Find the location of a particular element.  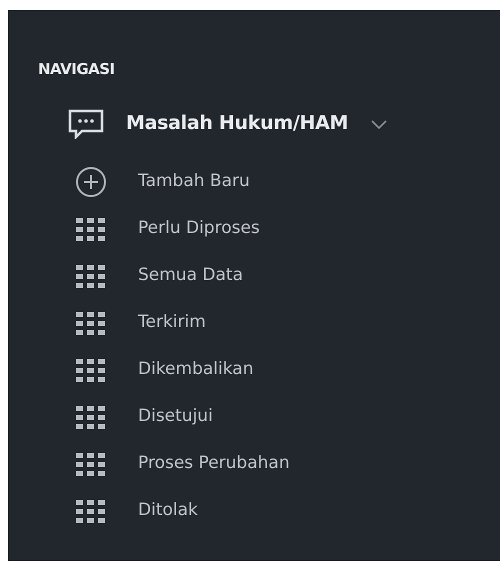

menu-item: Perlu Diproses is located at coordinates (287, 229).